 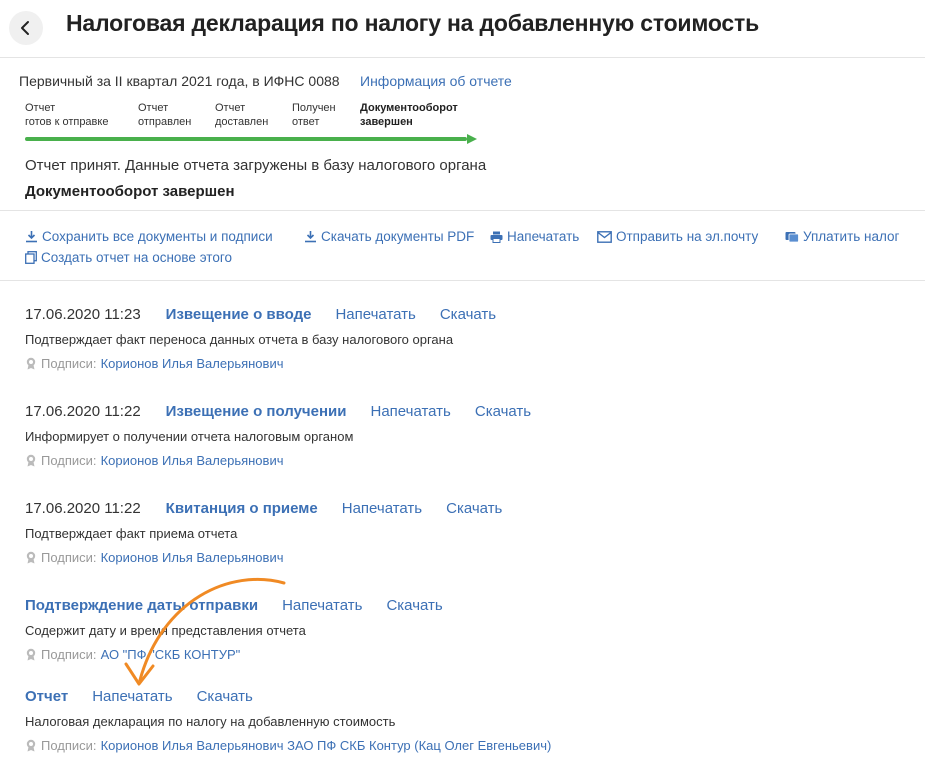 I want to click on create-report-based-button: Создать отчет на основе этого, so click(x=128, y=257).